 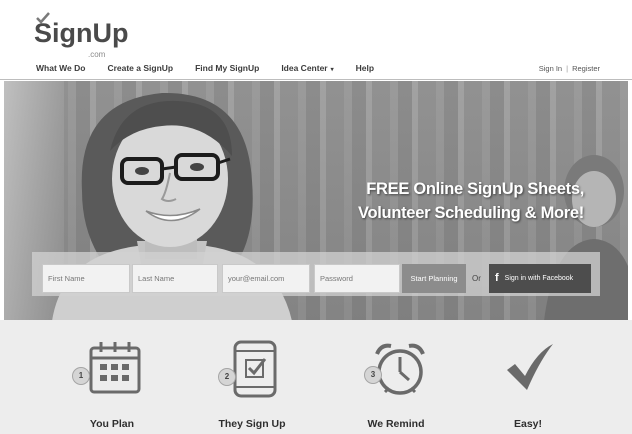 I want to click on nav-create-signup: Create a SignUp, so click(x=140, y=69).